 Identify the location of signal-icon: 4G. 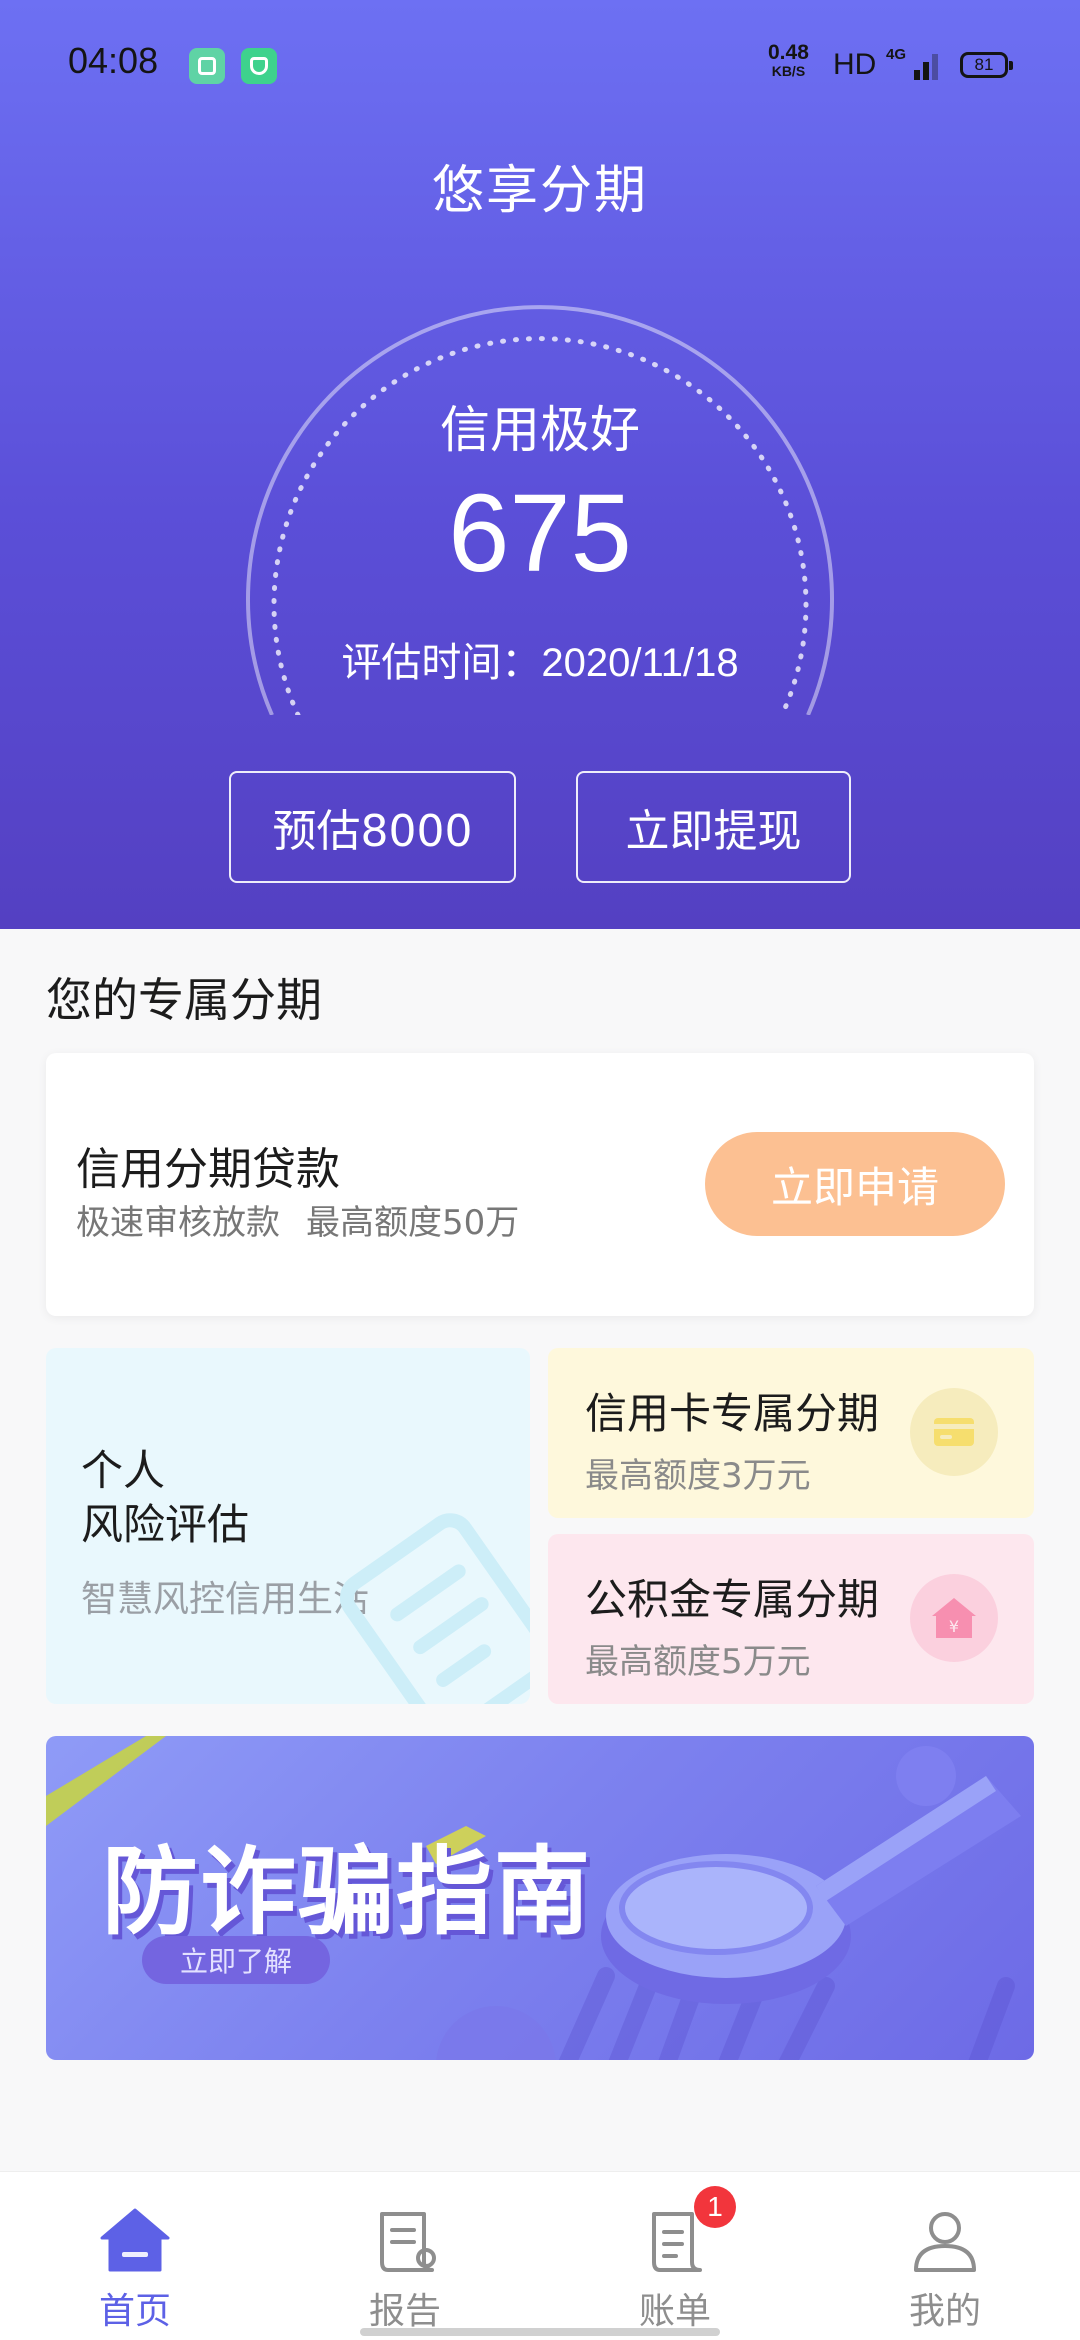
(913, 64).